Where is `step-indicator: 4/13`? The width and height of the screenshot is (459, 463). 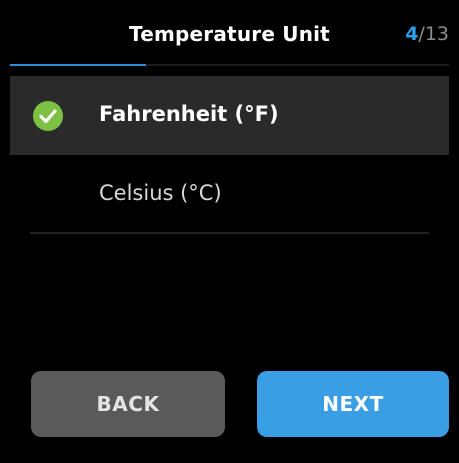
step-indicator: 4/13 is located at coordinates (427, 34).